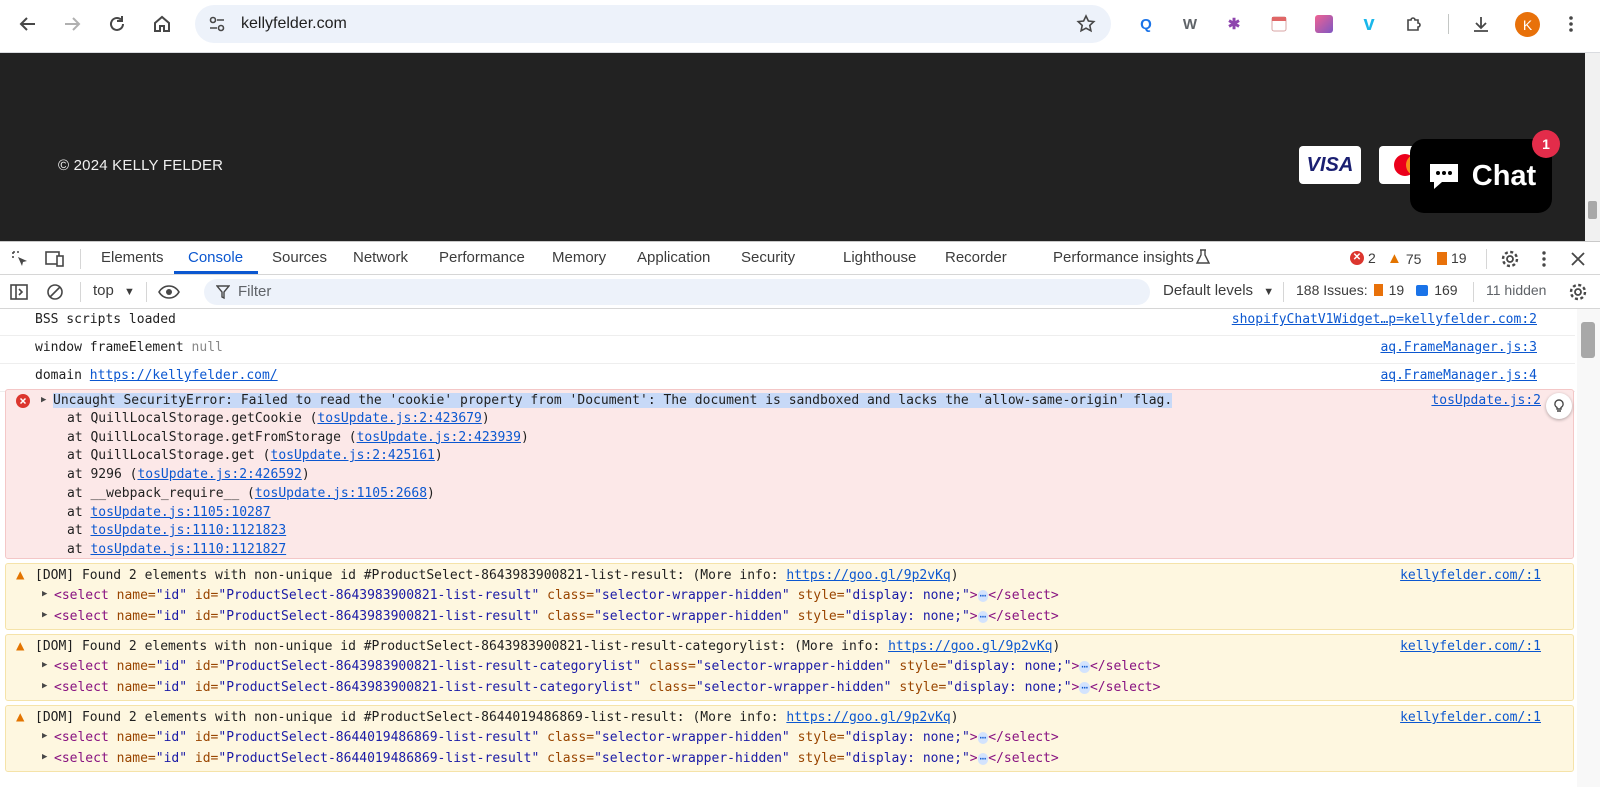 The image size is (1600, 787). Describe the element at coordinates (1279, 24) in the screenshot. I see `extension-calendar-icon` at that location.